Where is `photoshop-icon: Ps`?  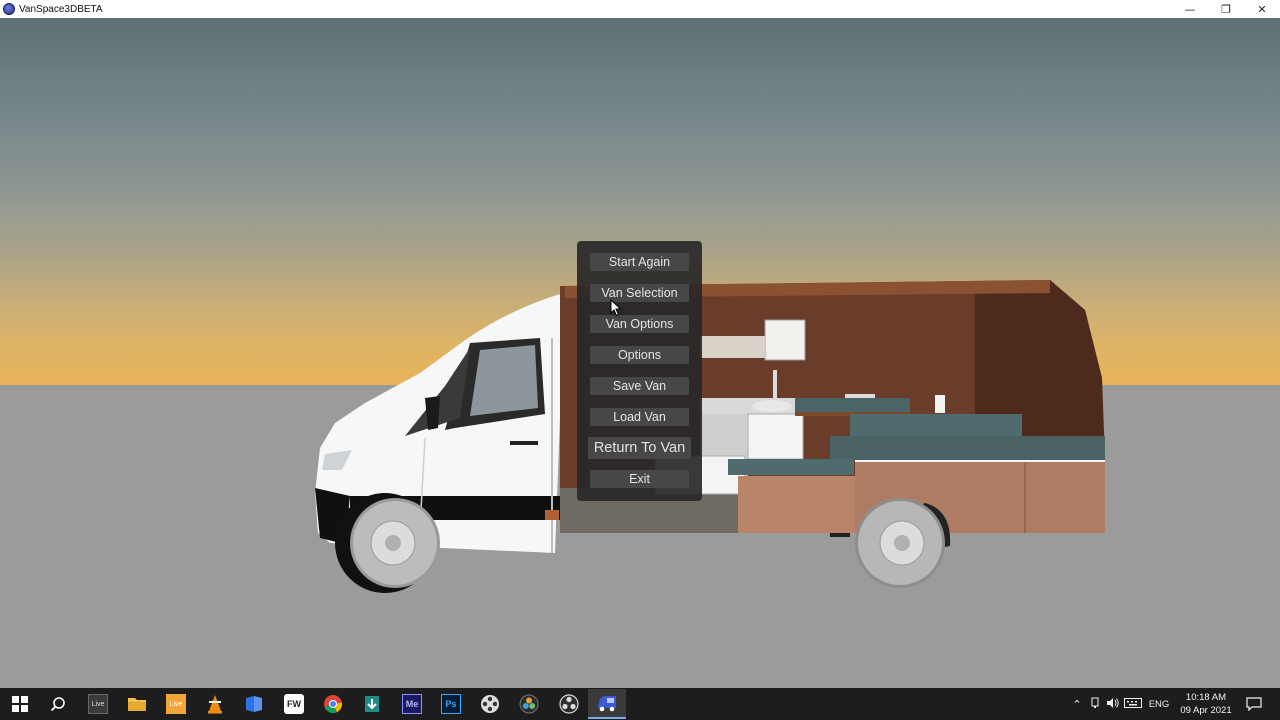
photoshop-icon: Ps is located at coordinates (451, 704).